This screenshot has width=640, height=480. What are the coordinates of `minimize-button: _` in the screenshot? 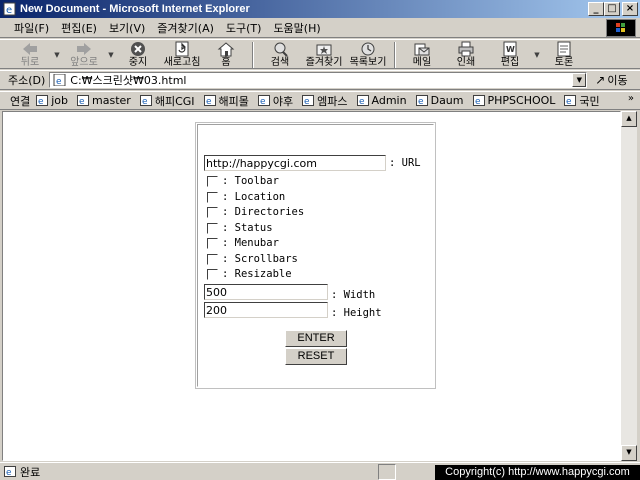 It's located at (596, 9).